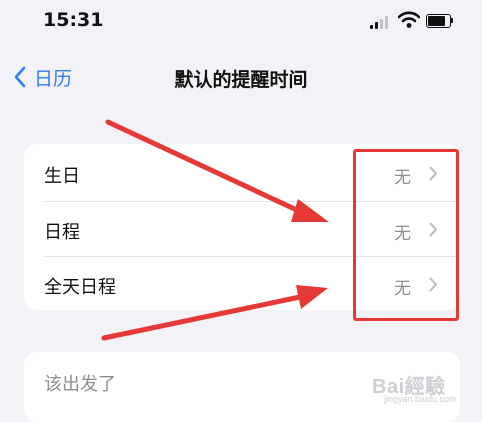 This screenshot has height=422, width=482. I want to click on page-title: 默认的提醒时间, so click(241, 80).